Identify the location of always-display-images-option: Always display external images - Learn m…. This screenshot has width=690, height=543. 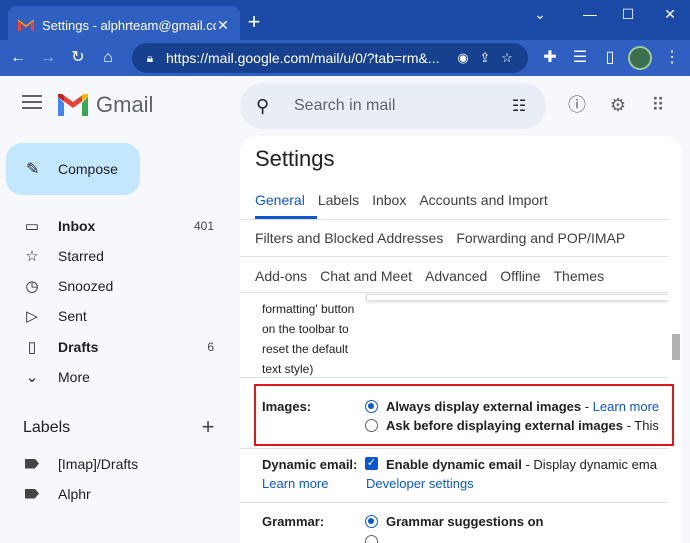
(527, 406).